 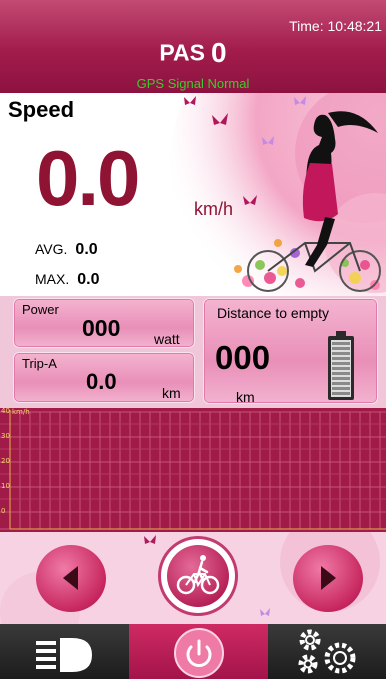 I want to click on next-mode-button, so click(x=328, y=578).